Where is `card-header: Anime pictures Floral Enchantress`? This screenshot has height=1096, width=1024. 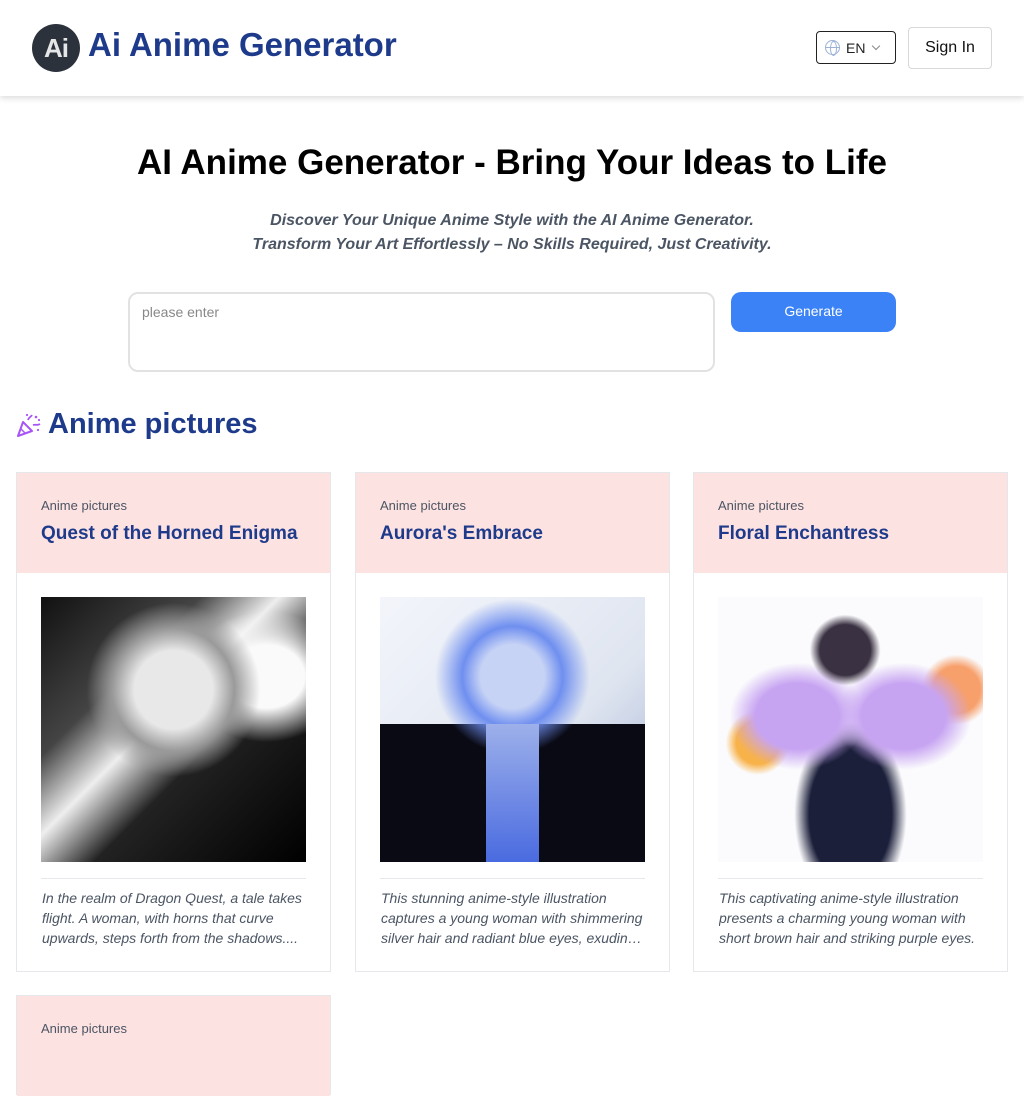
card-header: Anime pictures Floral Enchantress is located at coordinates (850, 523).